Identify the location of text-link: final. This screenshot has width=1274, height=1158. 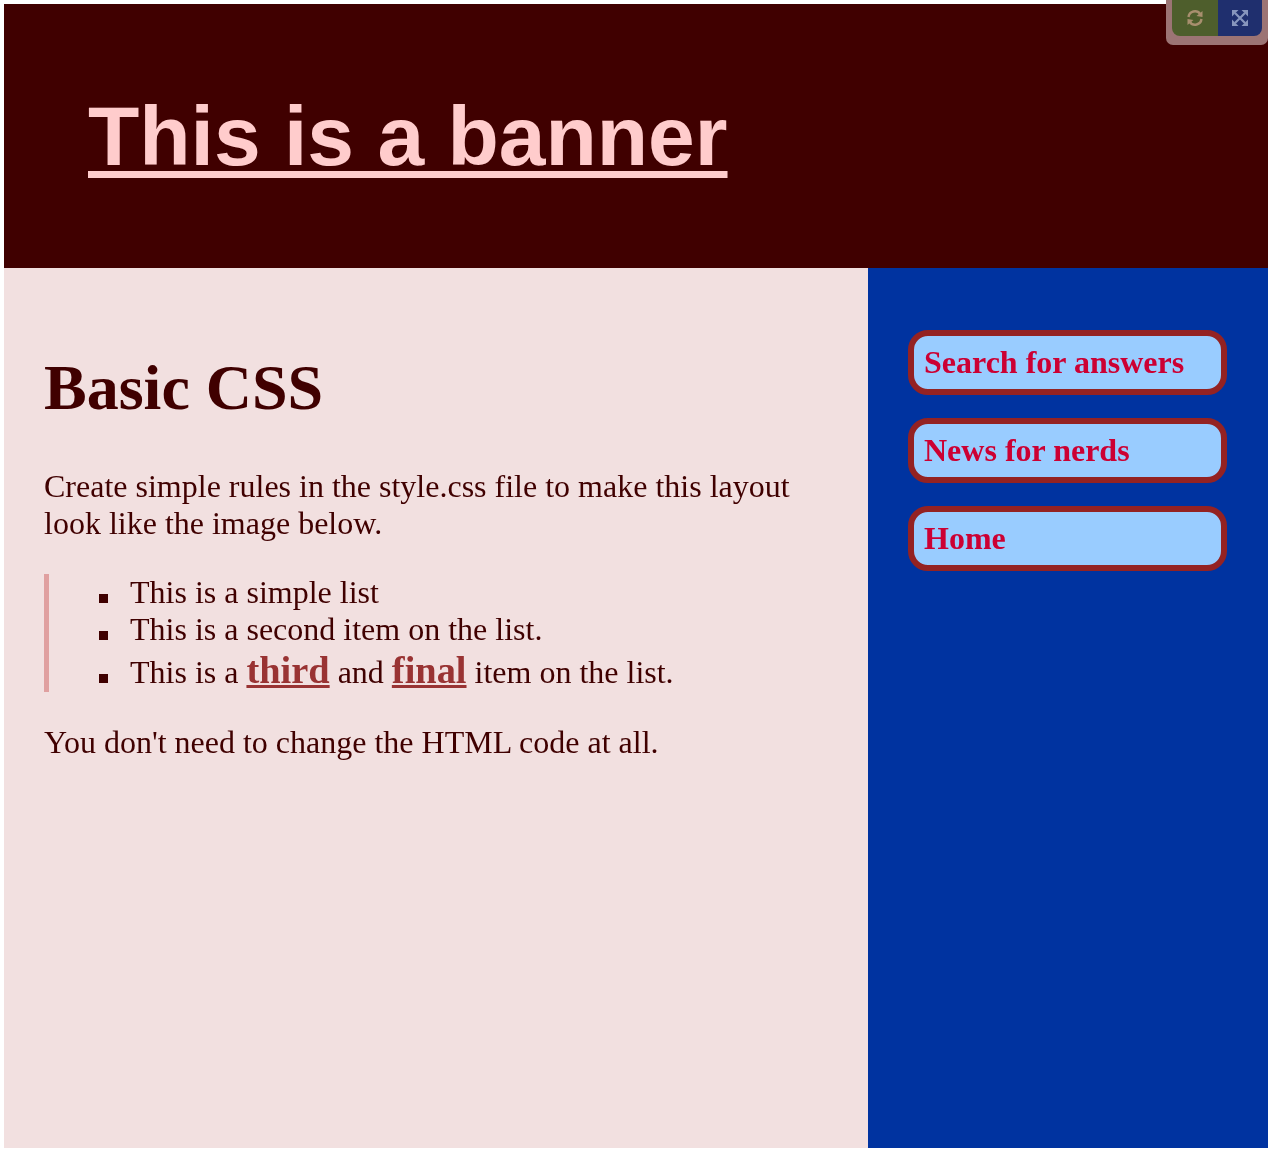
(429, 670).